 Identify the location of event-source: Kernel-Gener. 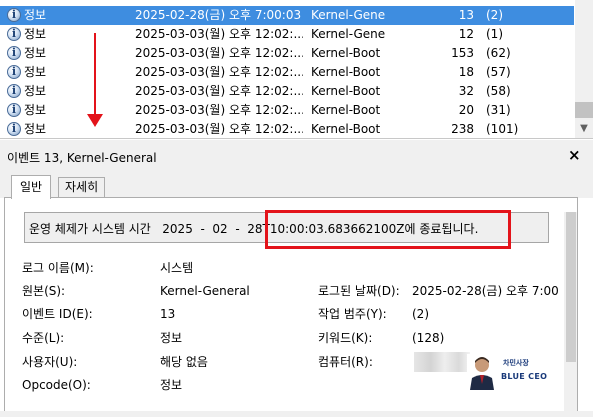
(348, 15).